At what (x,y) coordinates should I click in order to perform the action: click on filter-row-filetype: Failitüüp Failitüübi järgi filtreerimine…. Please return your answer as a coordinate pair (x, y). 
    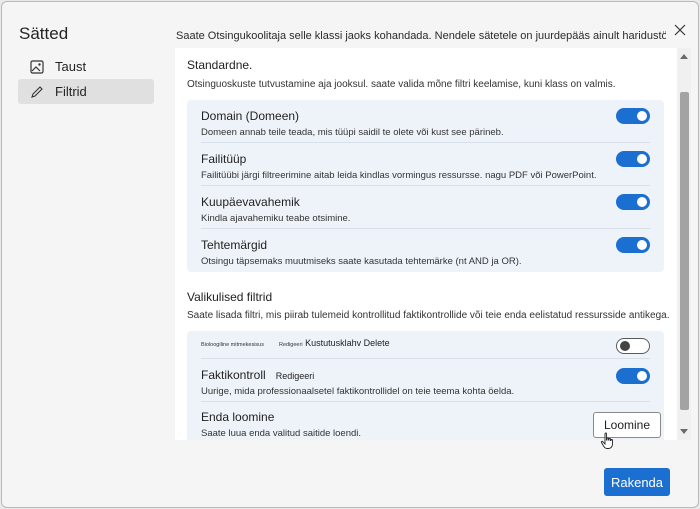
    Looking at the image, I should click on (425, 164).